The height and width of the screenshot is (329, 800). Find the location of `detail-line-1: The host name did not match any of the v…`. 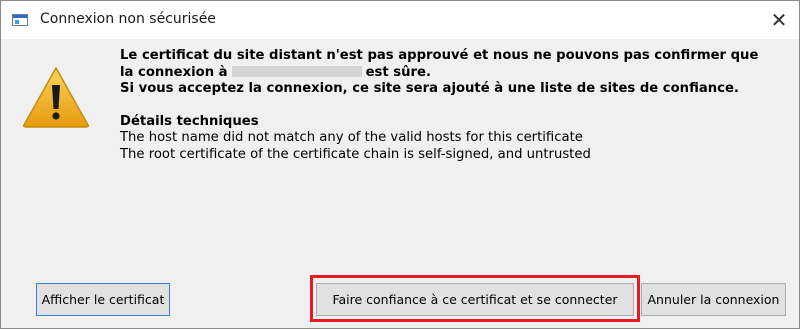

detail-line-1: The host name did not match any of the v… is located at coordinates (351, 138).